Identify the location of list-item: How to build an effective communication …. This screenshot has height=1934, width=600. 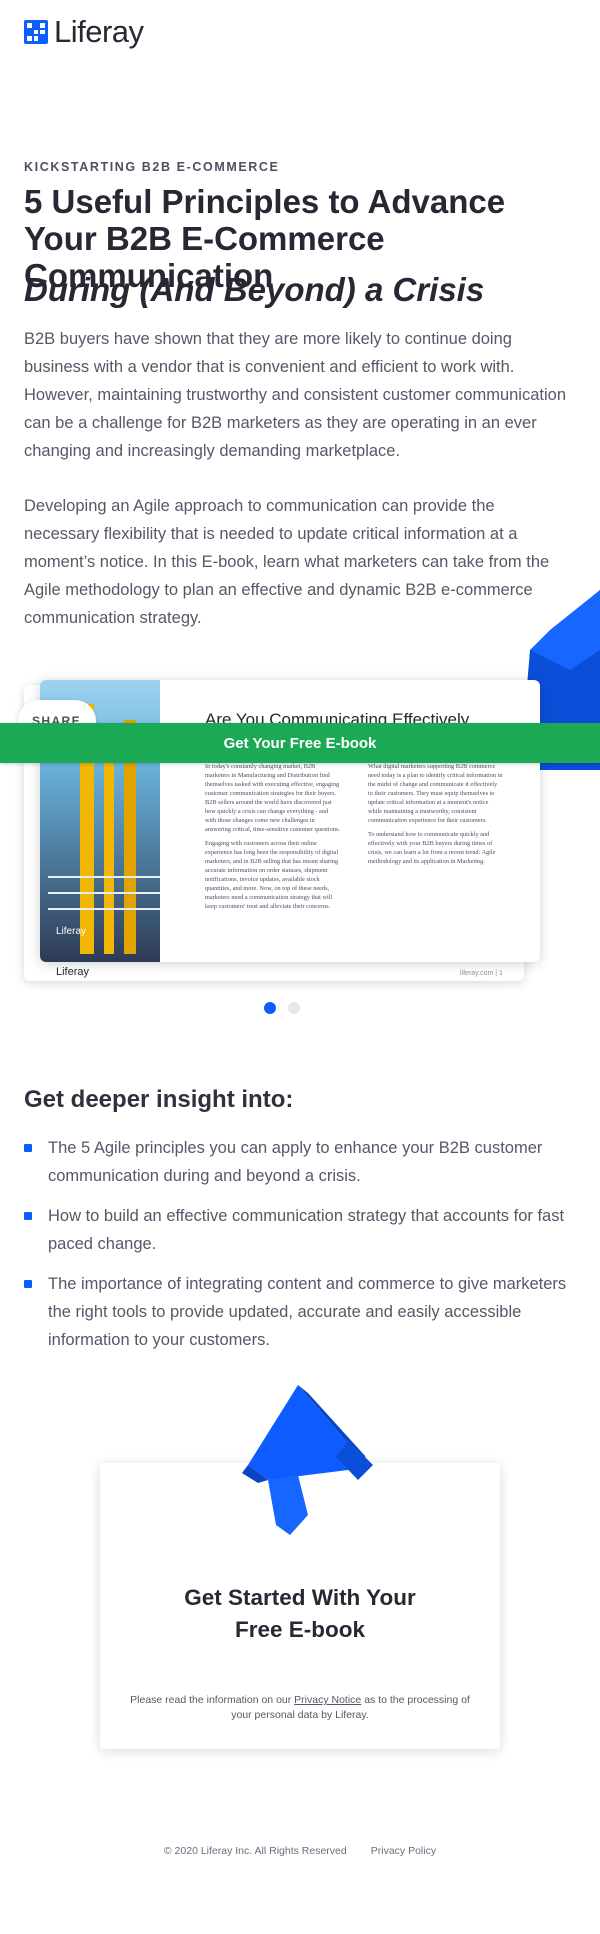
(300, 1230).